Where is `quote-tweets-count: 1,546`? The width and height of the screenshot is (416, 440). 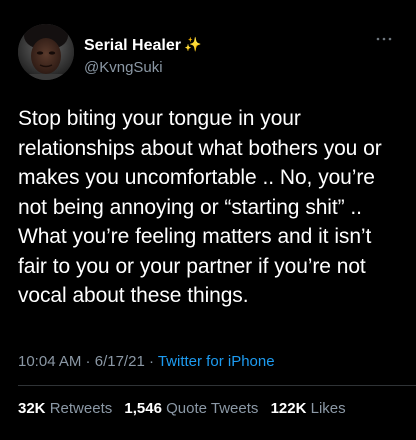
quote-tweets-count: 1,546 is located at coordinates (143, 408).